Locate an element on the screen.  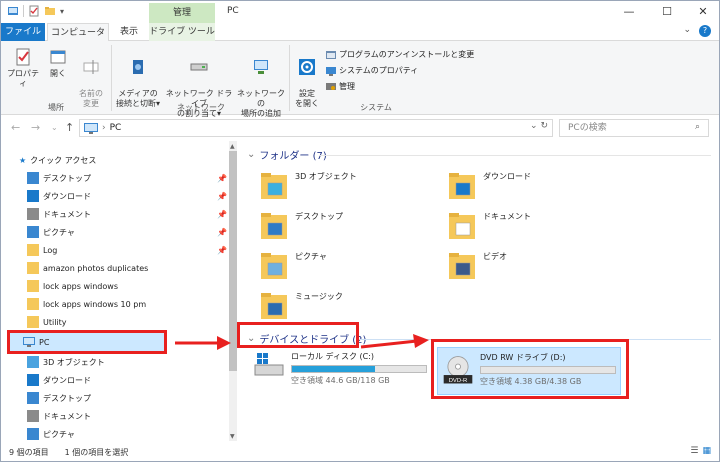
nav-quick-access: ★ クイック アクセス is located at coordinates (57, 160).